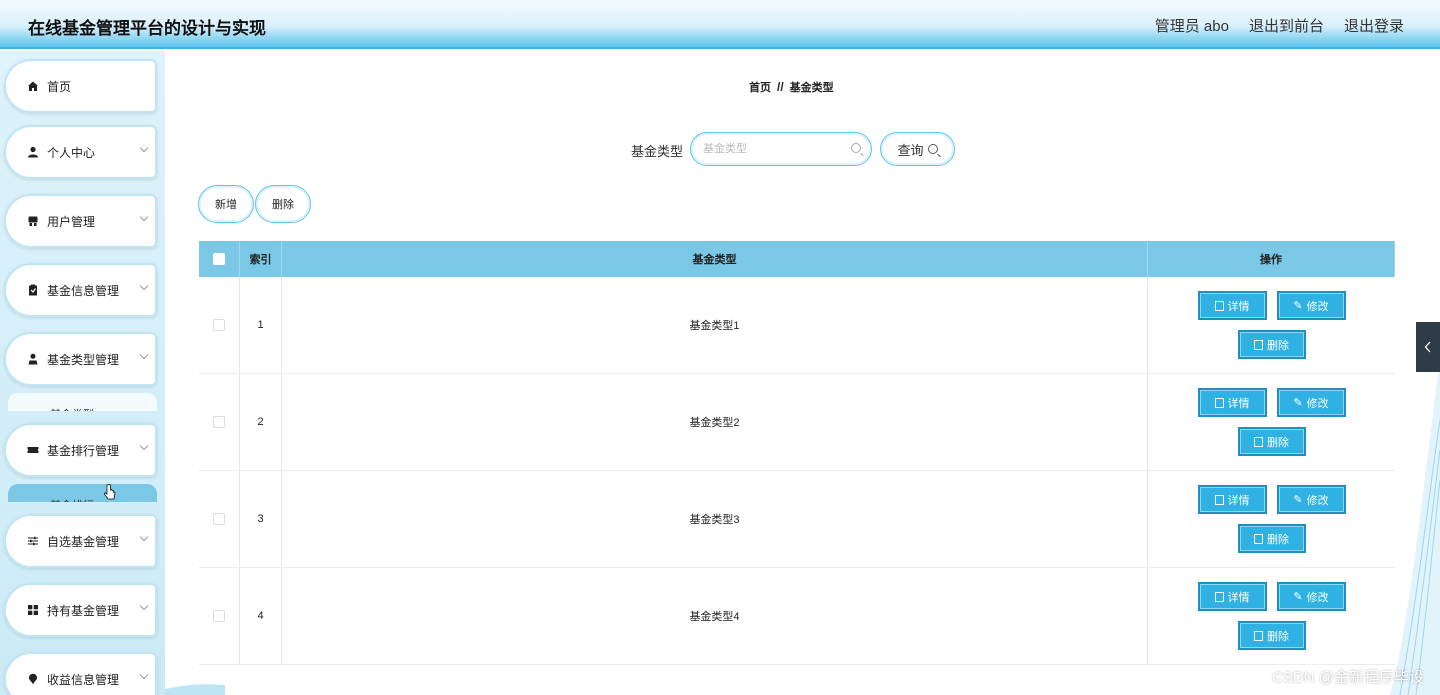  Describe the element at coordinates (110, 493) in the screenshot. I see `mouse-cursor-icon` at that location.